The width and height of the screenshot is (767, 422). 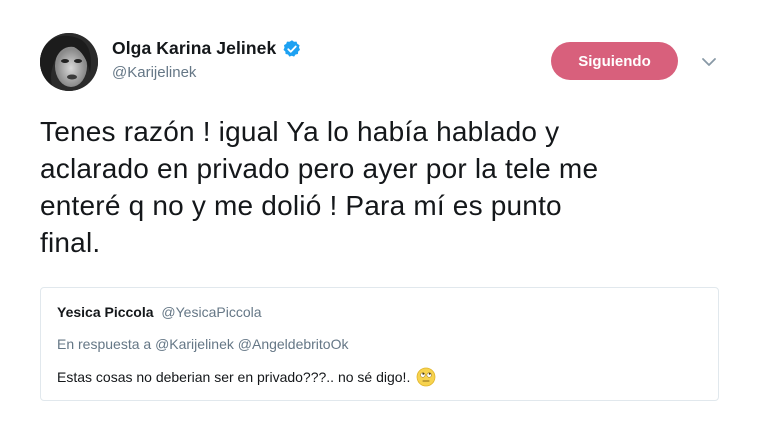 I want to click on quoted-tweet-header: Yesica Piccola @YesicaPiccola, so click(x=159, y=312).